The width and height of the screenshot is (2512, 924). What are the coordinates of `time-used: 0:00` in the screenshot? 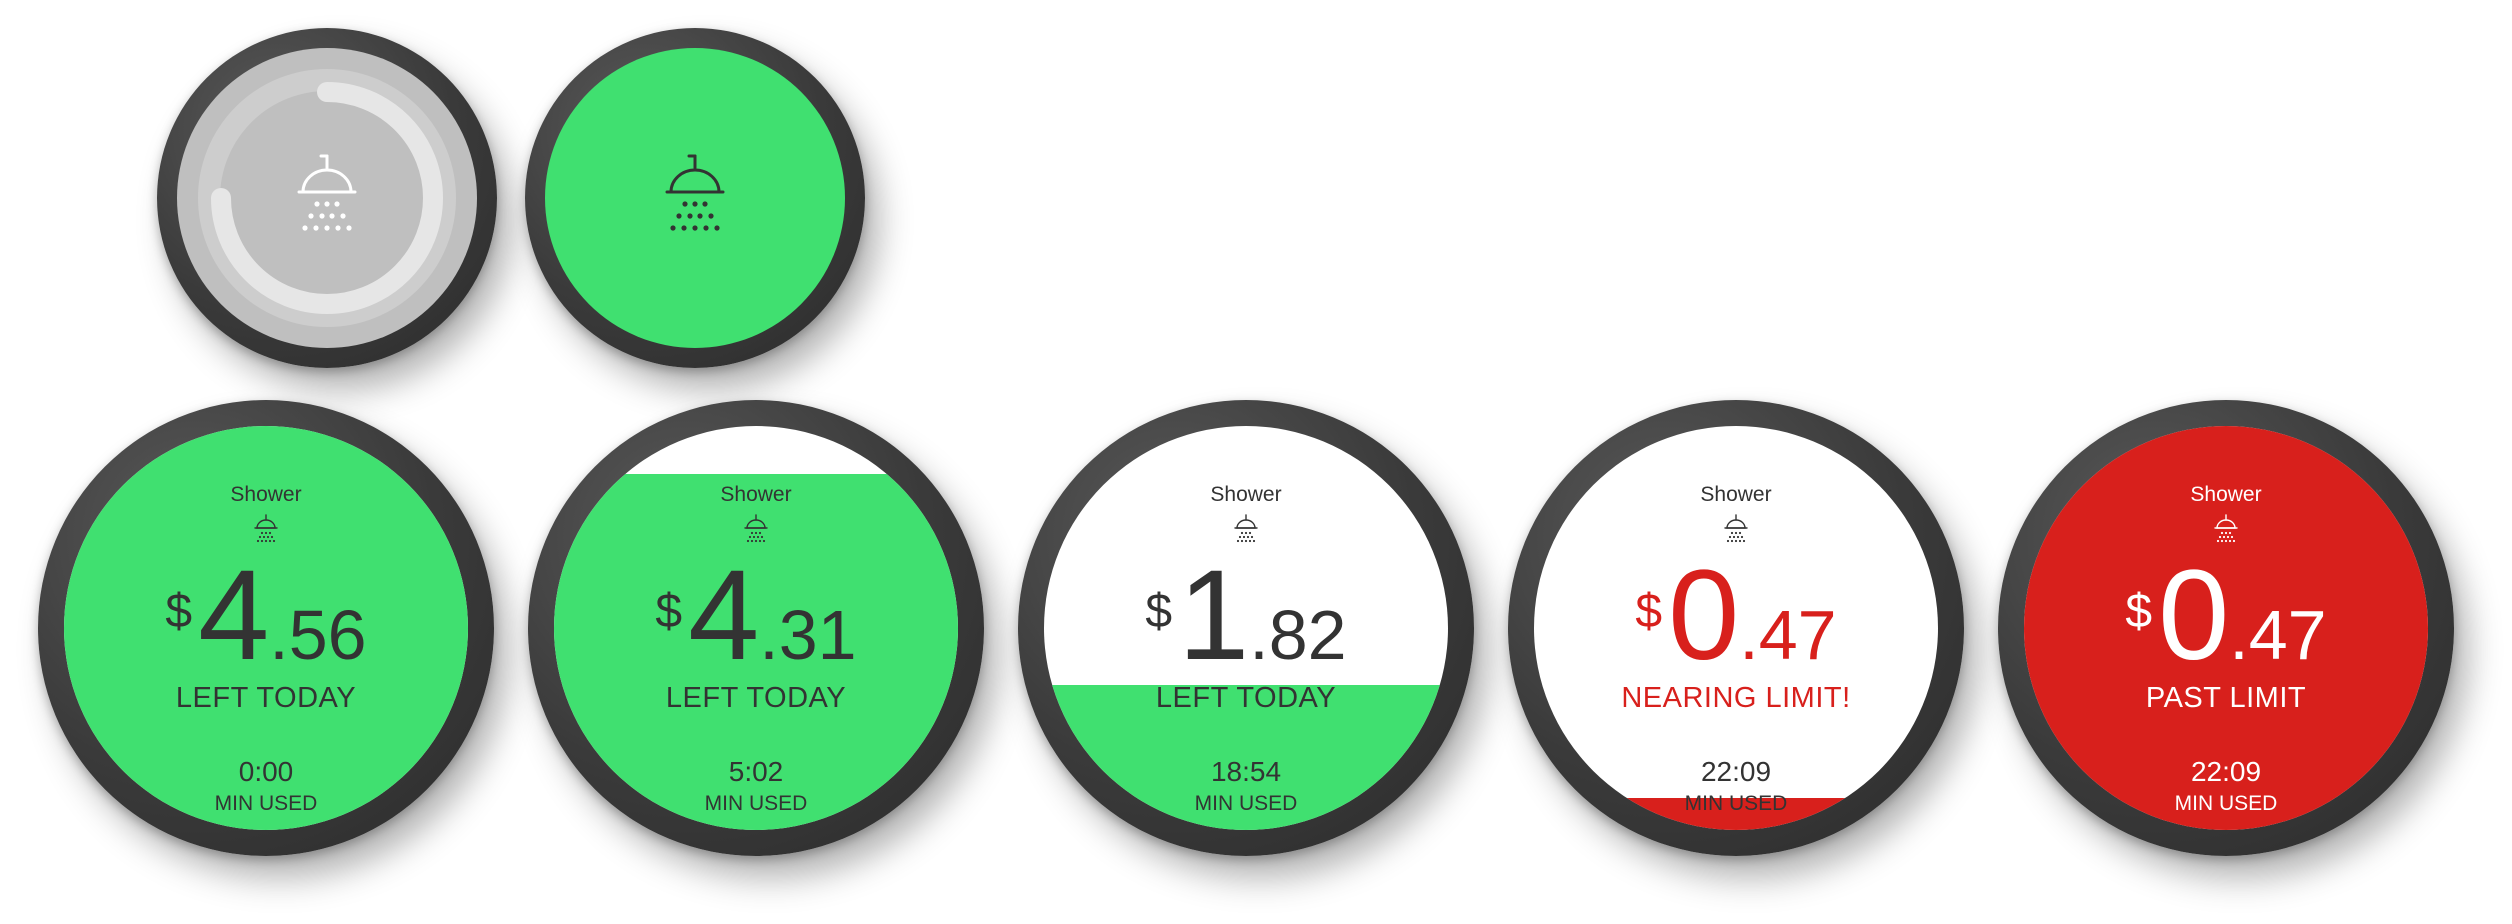 It's located at (266, 771).